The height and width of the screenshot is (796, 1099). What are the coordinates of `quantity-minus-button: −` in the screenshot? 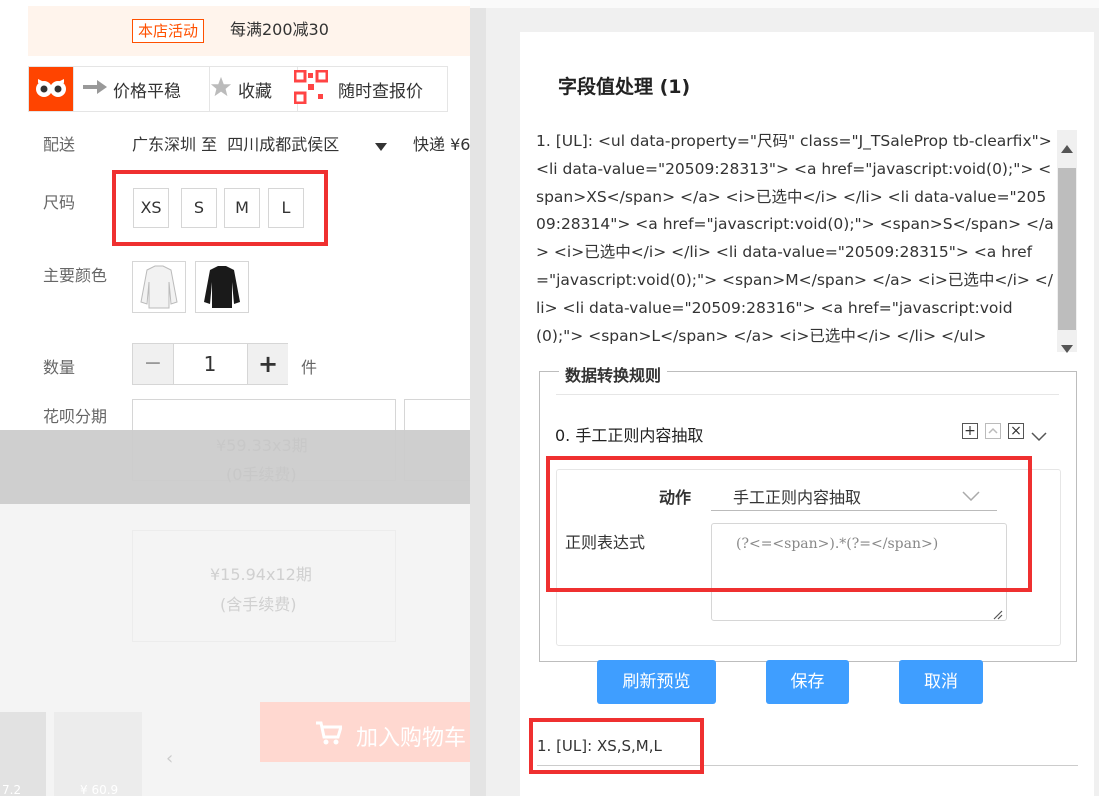 It's located at (153, 364).